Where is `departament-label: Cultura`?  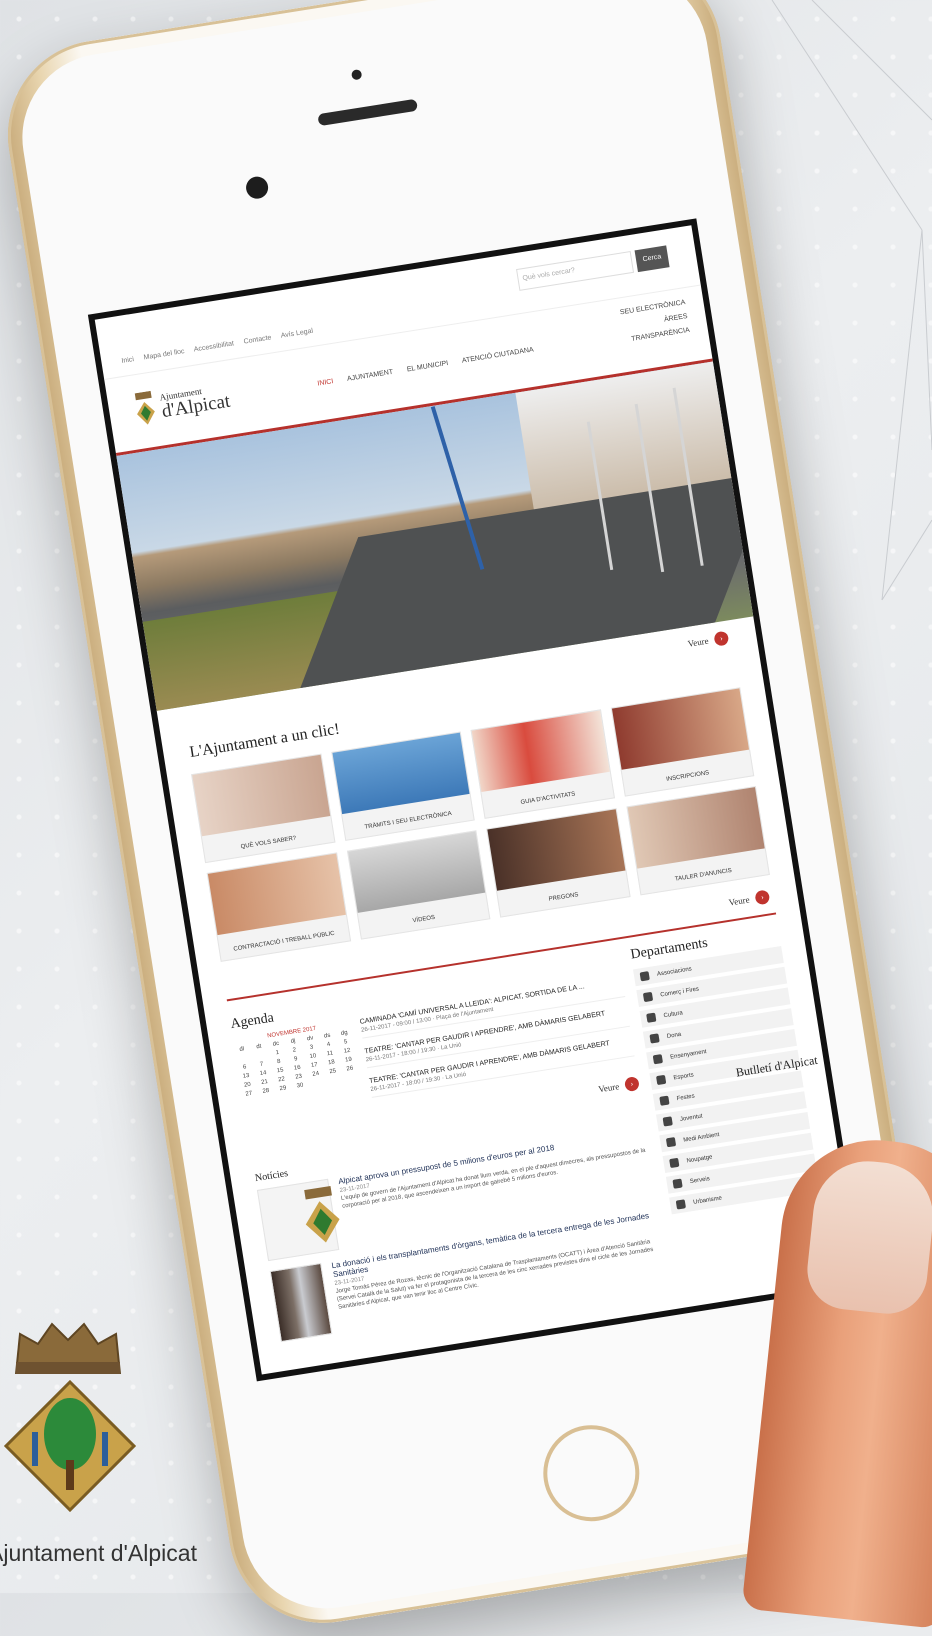 departament-label: Cultura is located at coordinates (673, 1014).